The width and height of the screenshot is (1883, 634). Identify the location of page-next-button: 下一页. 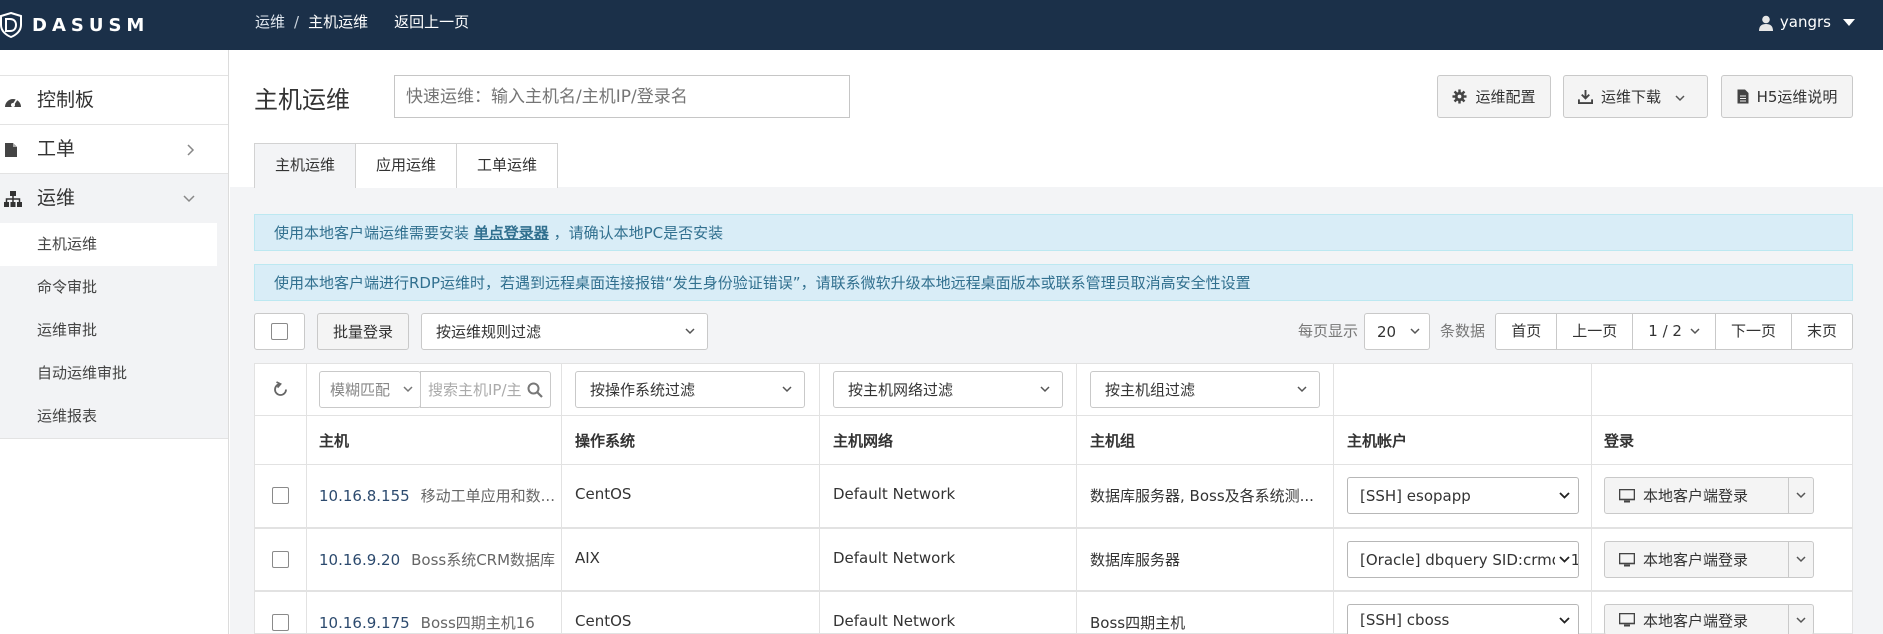
(1753, 331).